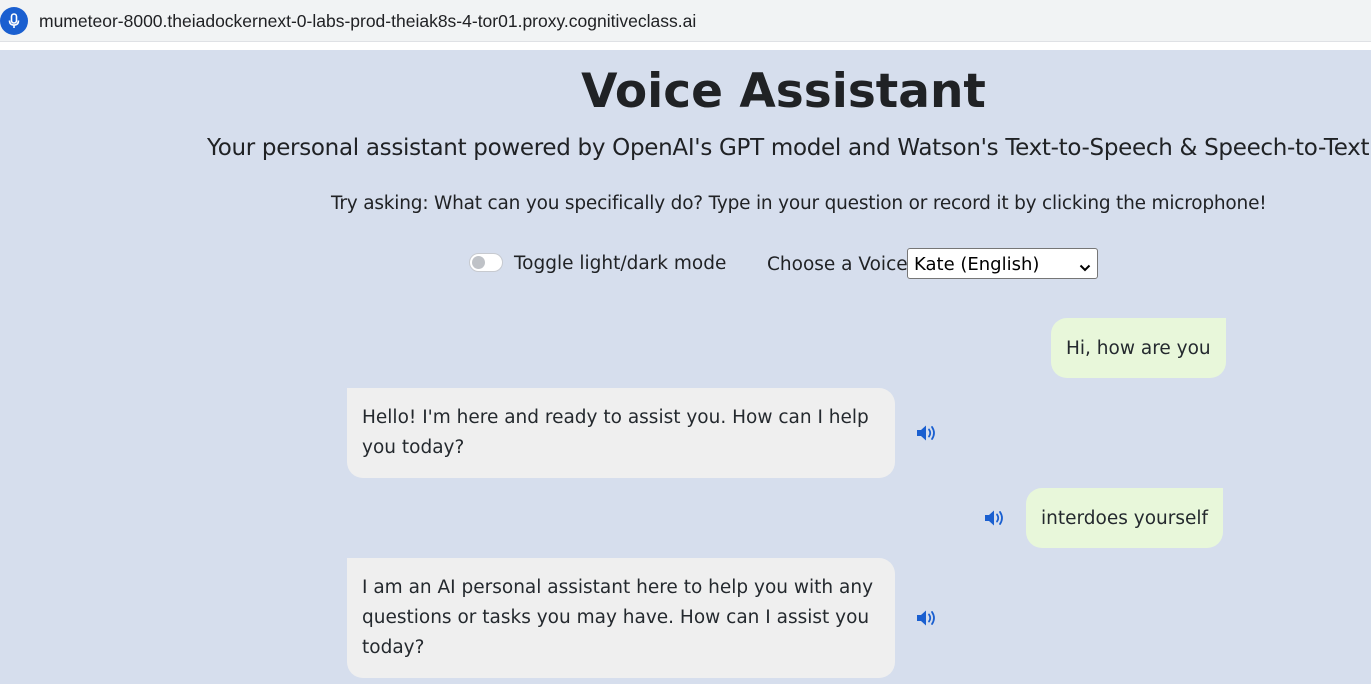 The width and height of the screenshot is (1371, 684). What do you see at coordinates (1125, 518) in the screenshot?
I see `user-message: interdoes yourself` at bounding box center [1125, 518].